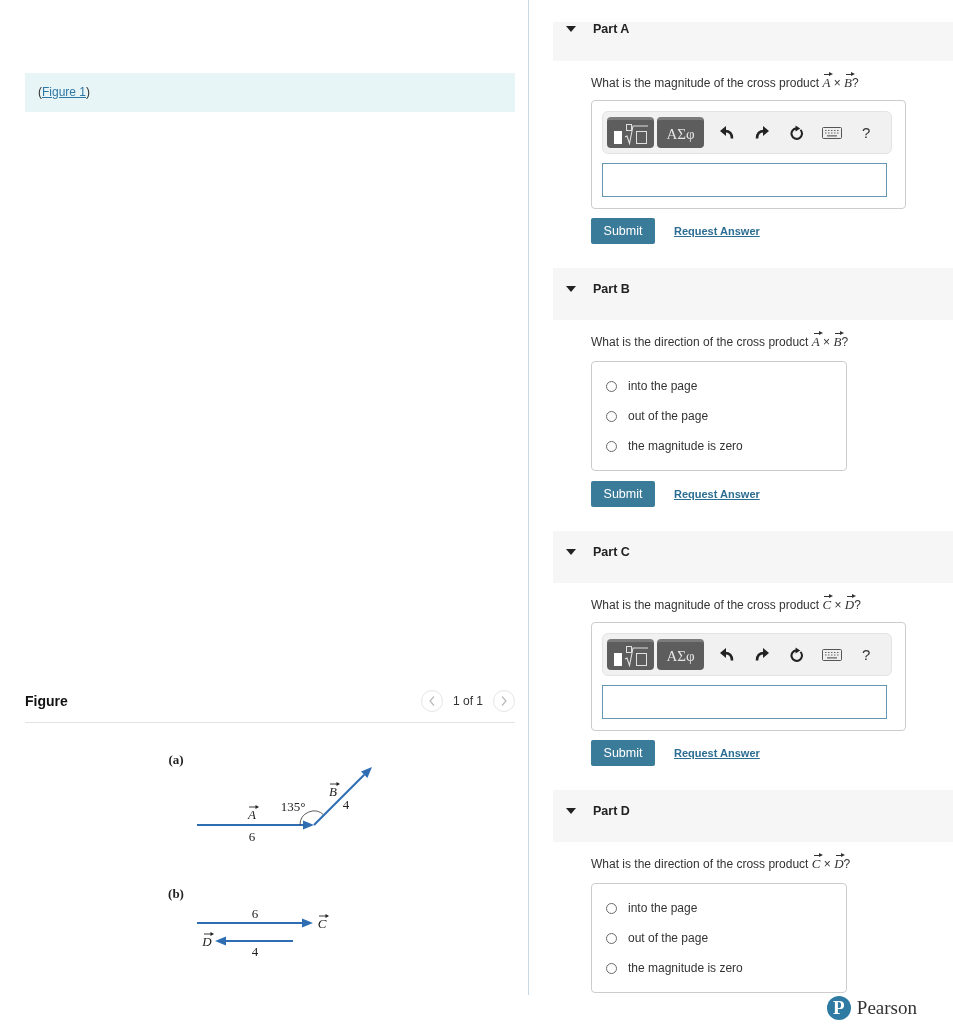 This screenshot has width=953, height=1024. What do you see at coordinates (838, 1008) in the screenshot?
I see `logo-icon: P` at bounding box center [838, 1008].